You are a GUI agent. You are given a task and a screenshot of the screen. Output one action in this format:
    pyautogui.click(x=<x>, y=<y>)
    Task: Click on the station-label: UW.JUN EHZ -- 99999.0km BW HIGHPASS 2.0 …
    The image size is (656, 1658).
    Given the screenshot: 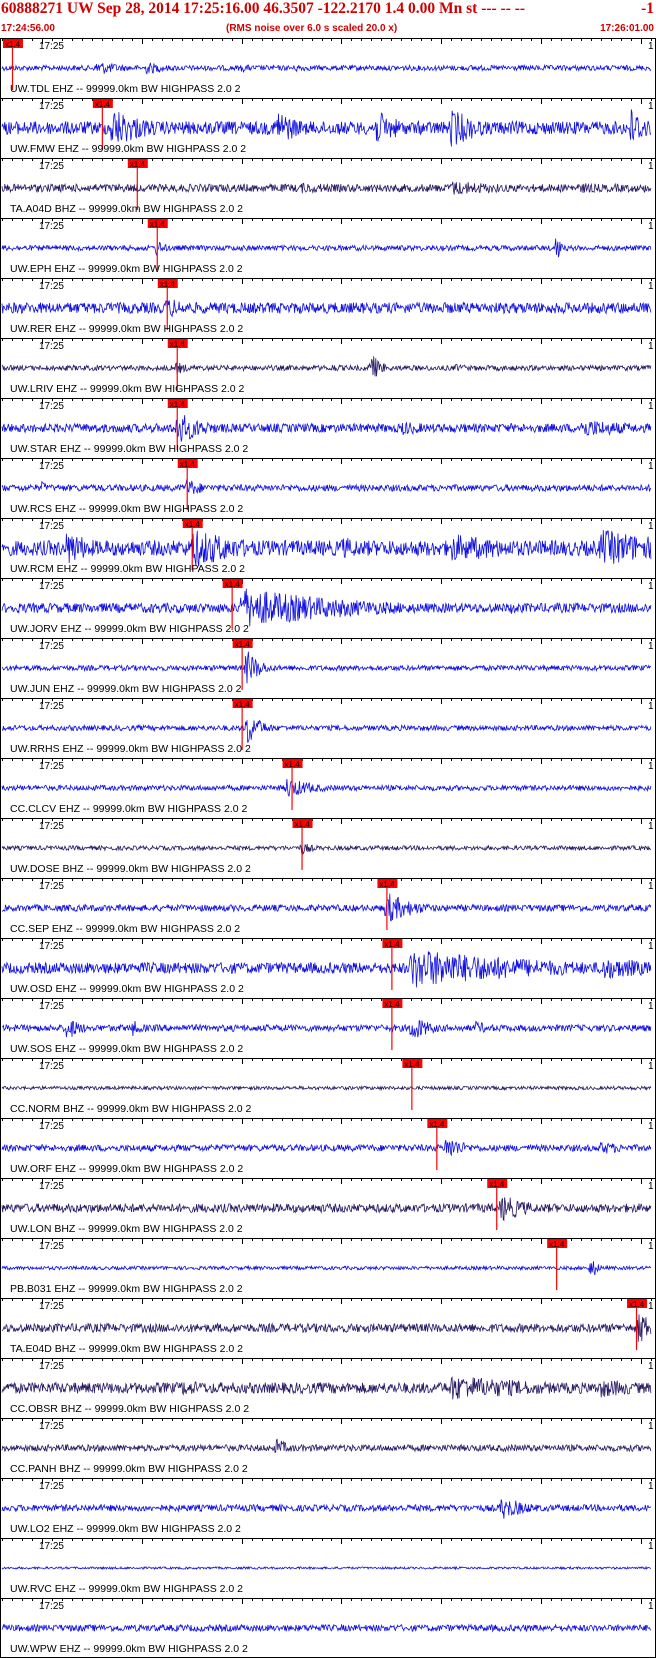 What is the action you would take?
    pyautogui.click(x=126, y=689)
    